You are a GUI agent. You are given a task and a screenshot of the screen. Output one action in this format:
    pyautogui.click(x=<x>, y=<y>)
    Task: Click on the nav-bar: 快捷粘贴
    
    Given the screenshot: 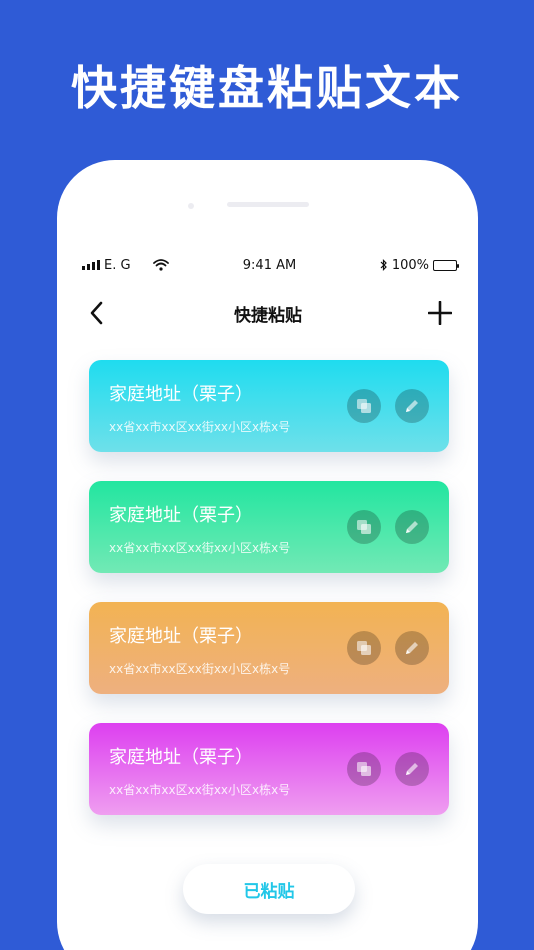 What is the action you would take?
    pyautogui.click(x=268, y=313)
    